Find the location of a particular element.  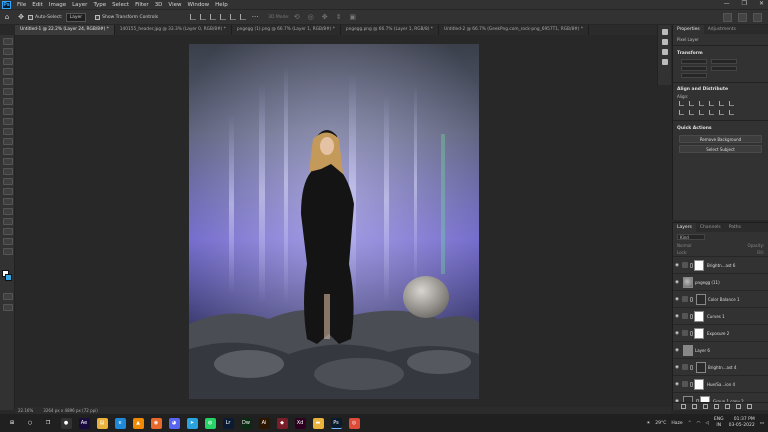

history-brush-tool-icon is located at coordinates (8, 141).